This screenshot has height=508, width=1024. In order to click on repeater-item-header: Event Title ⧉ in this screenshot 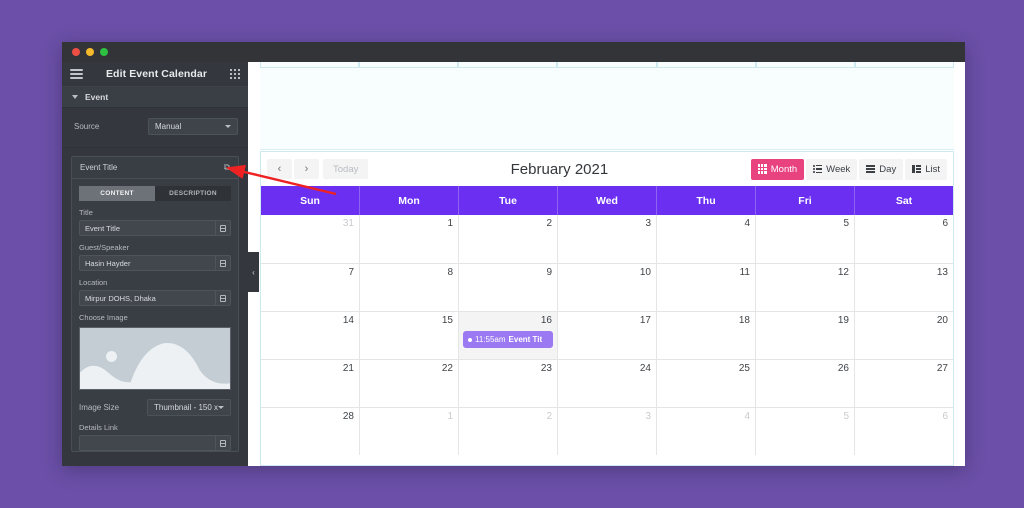, I will do `click(155, 168)`.